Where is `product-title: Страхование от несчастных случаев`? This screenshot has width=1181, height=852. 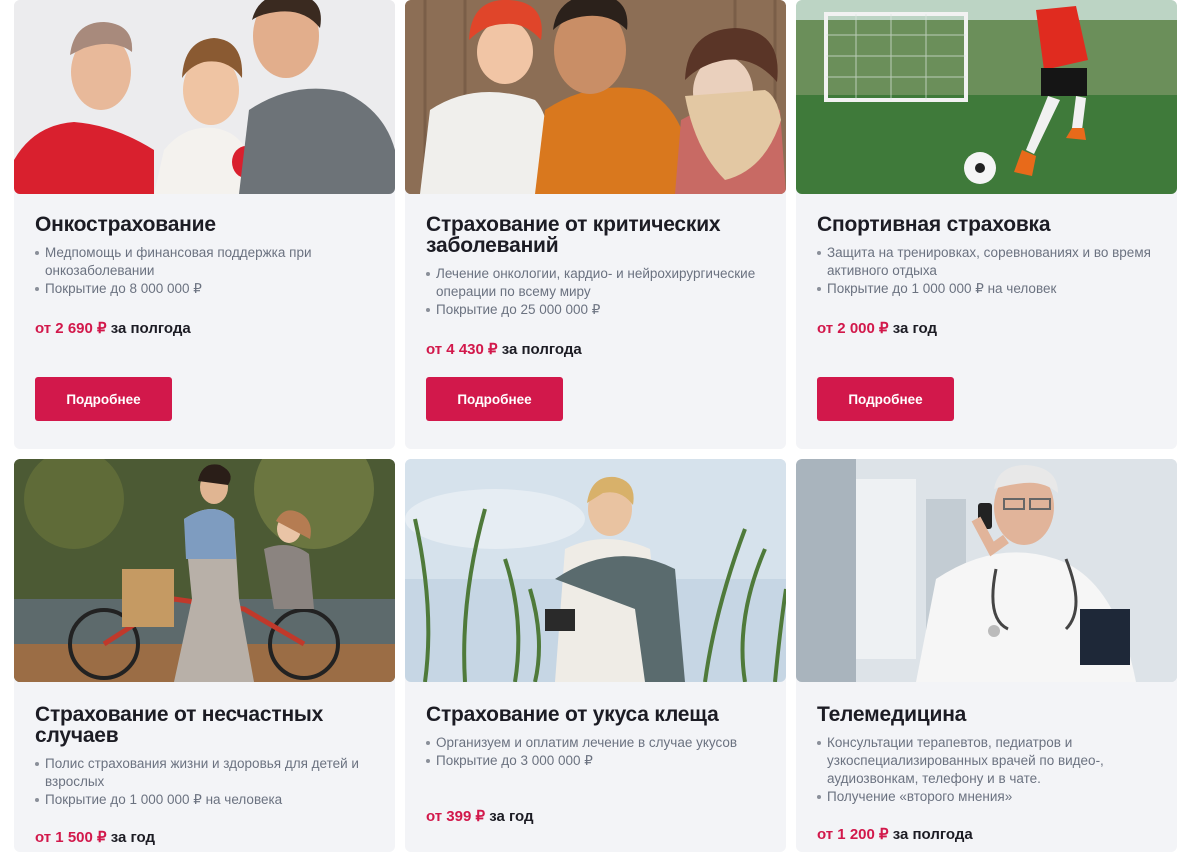
product-title: Страхование от несчастных случаев is located at coordinates (179, 725).